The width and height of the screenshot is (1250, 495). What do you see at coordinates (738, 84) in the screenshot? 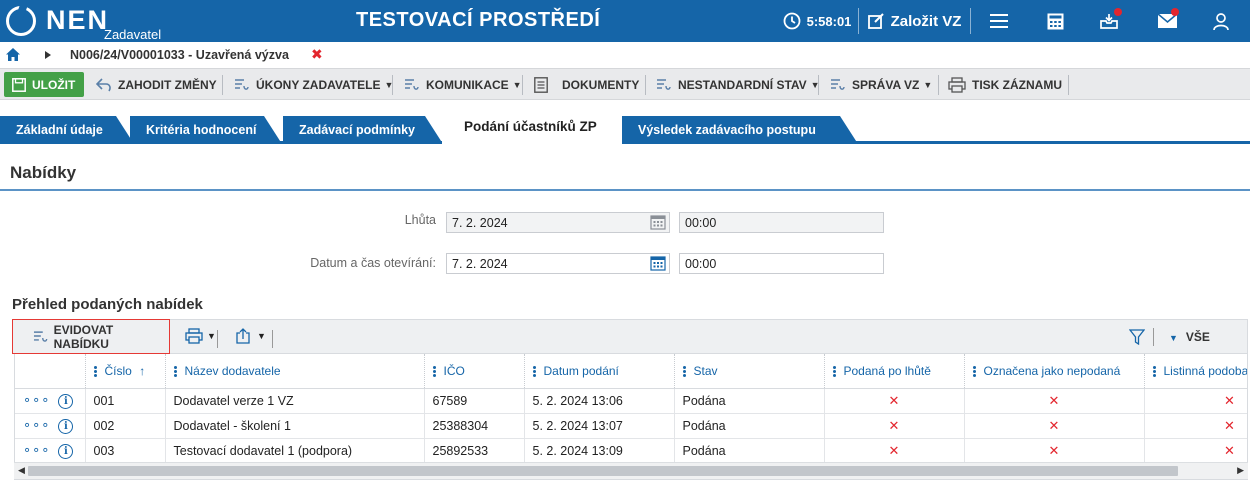
I see `nonstandard-state-menu-button: NESTANDARDNÍ STAV ▼` at bounding box center [738, 84].